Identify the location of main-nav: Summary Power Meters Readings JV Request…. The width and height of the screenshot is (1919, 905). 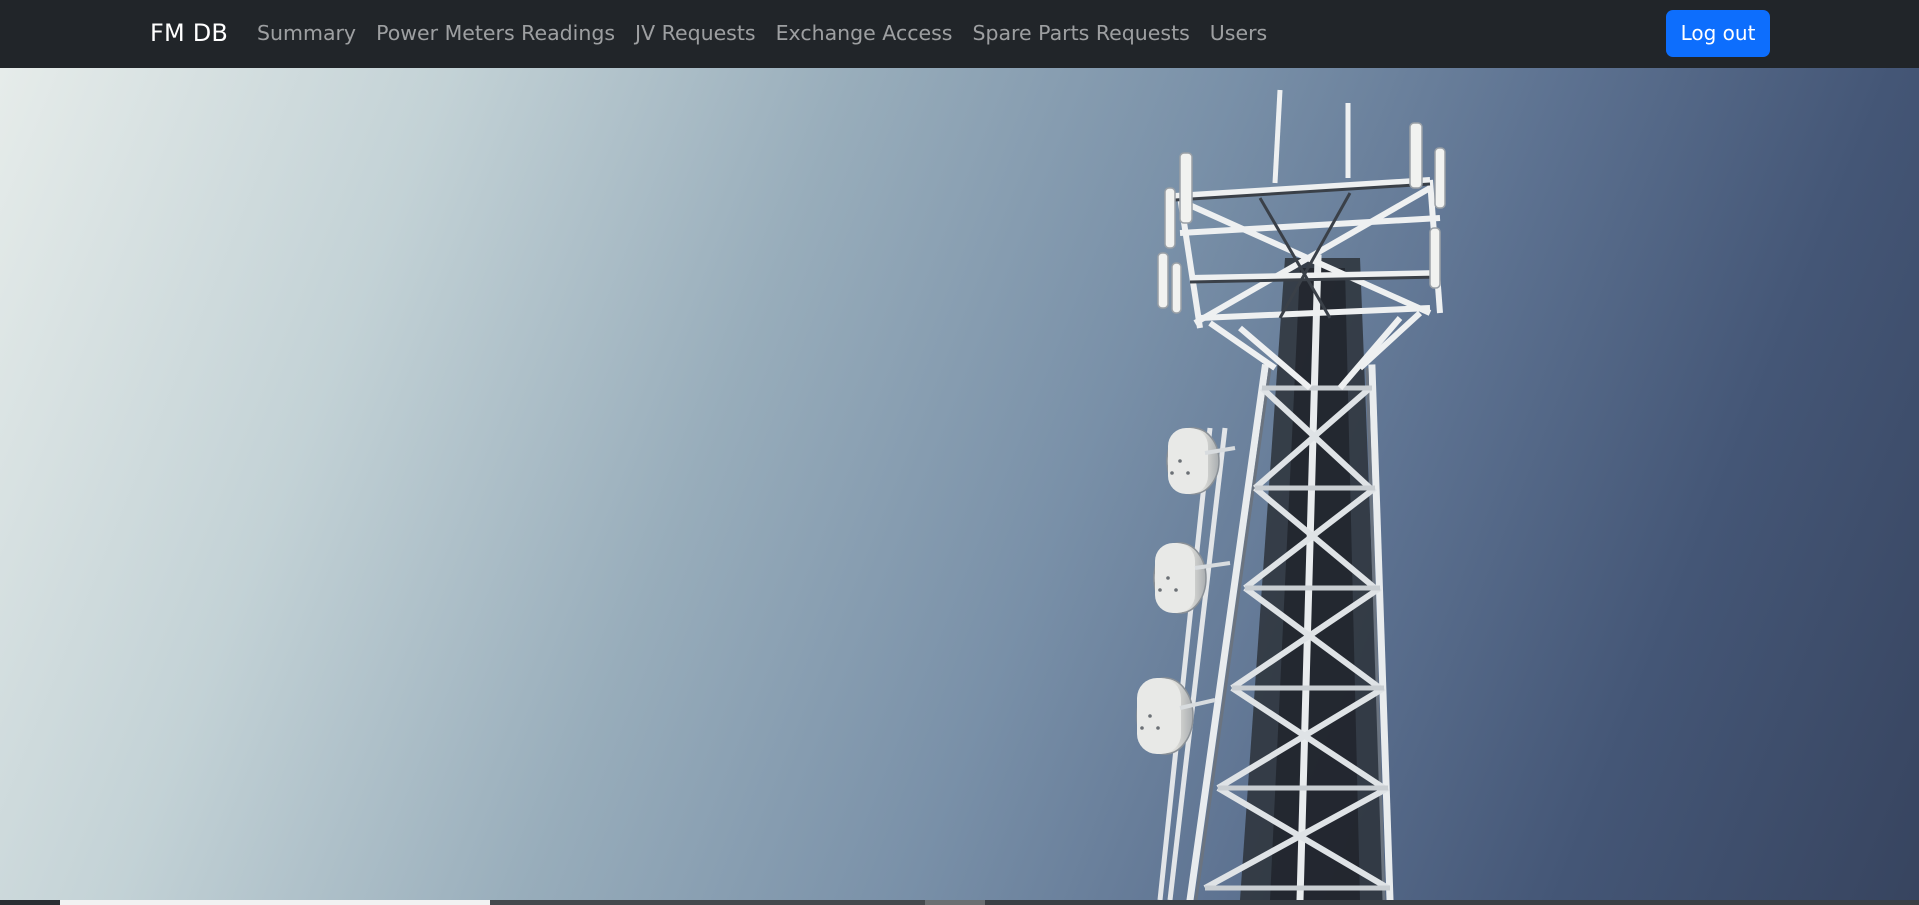
(762, 33).